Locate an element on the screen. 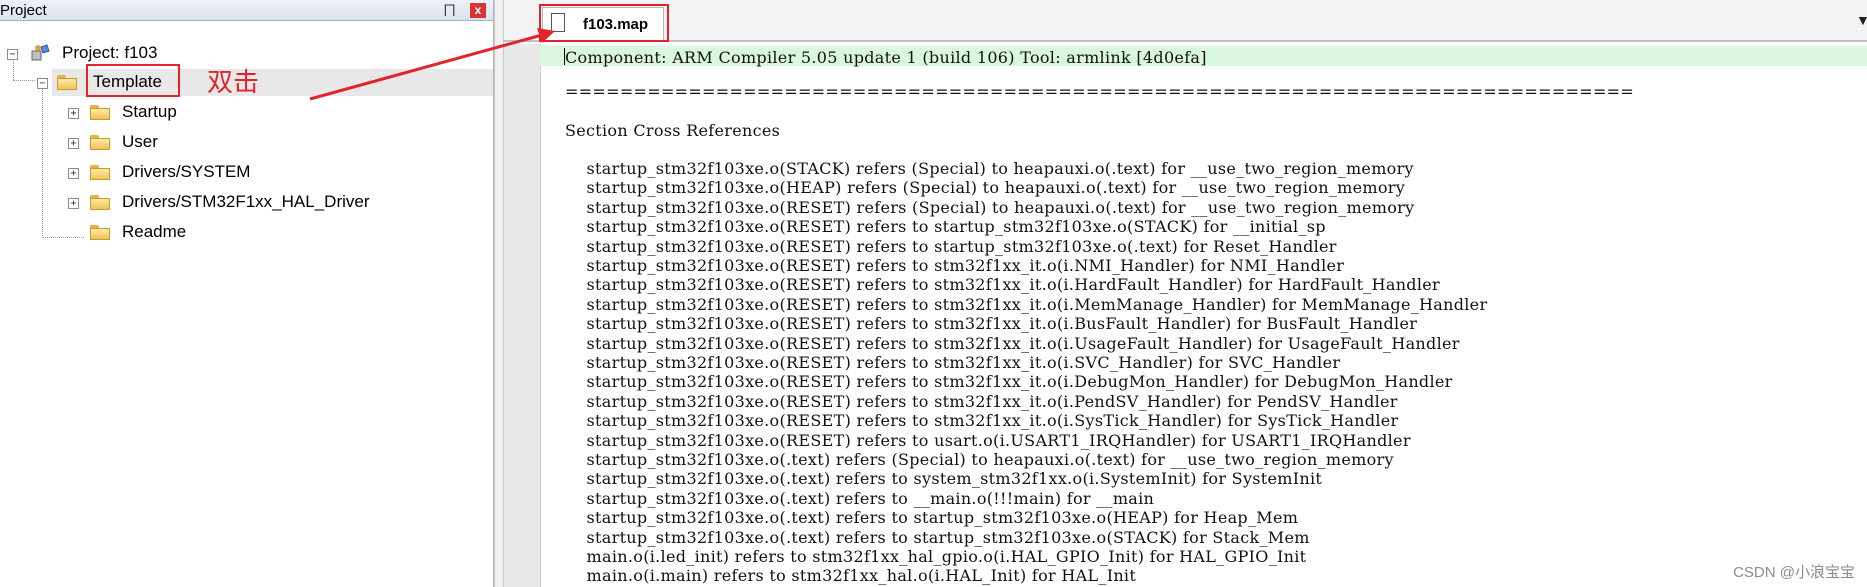 The width and height of the screenshot is (1867, 587). group-label: User is located at coordinates (140, 141).